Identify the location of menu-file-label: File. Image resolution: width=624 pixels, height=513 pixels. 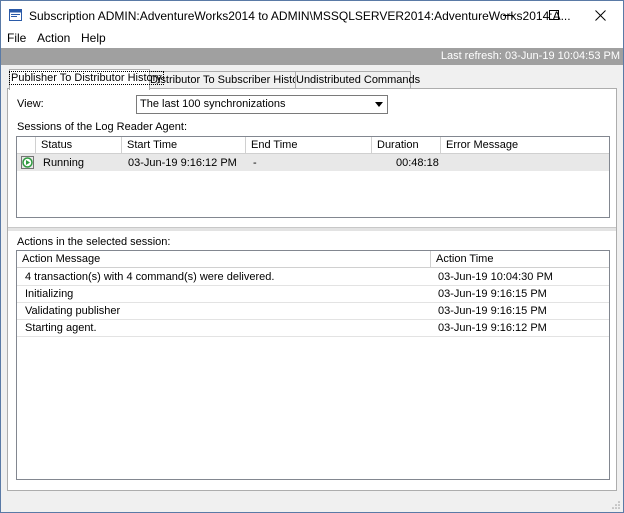
(17, 38).